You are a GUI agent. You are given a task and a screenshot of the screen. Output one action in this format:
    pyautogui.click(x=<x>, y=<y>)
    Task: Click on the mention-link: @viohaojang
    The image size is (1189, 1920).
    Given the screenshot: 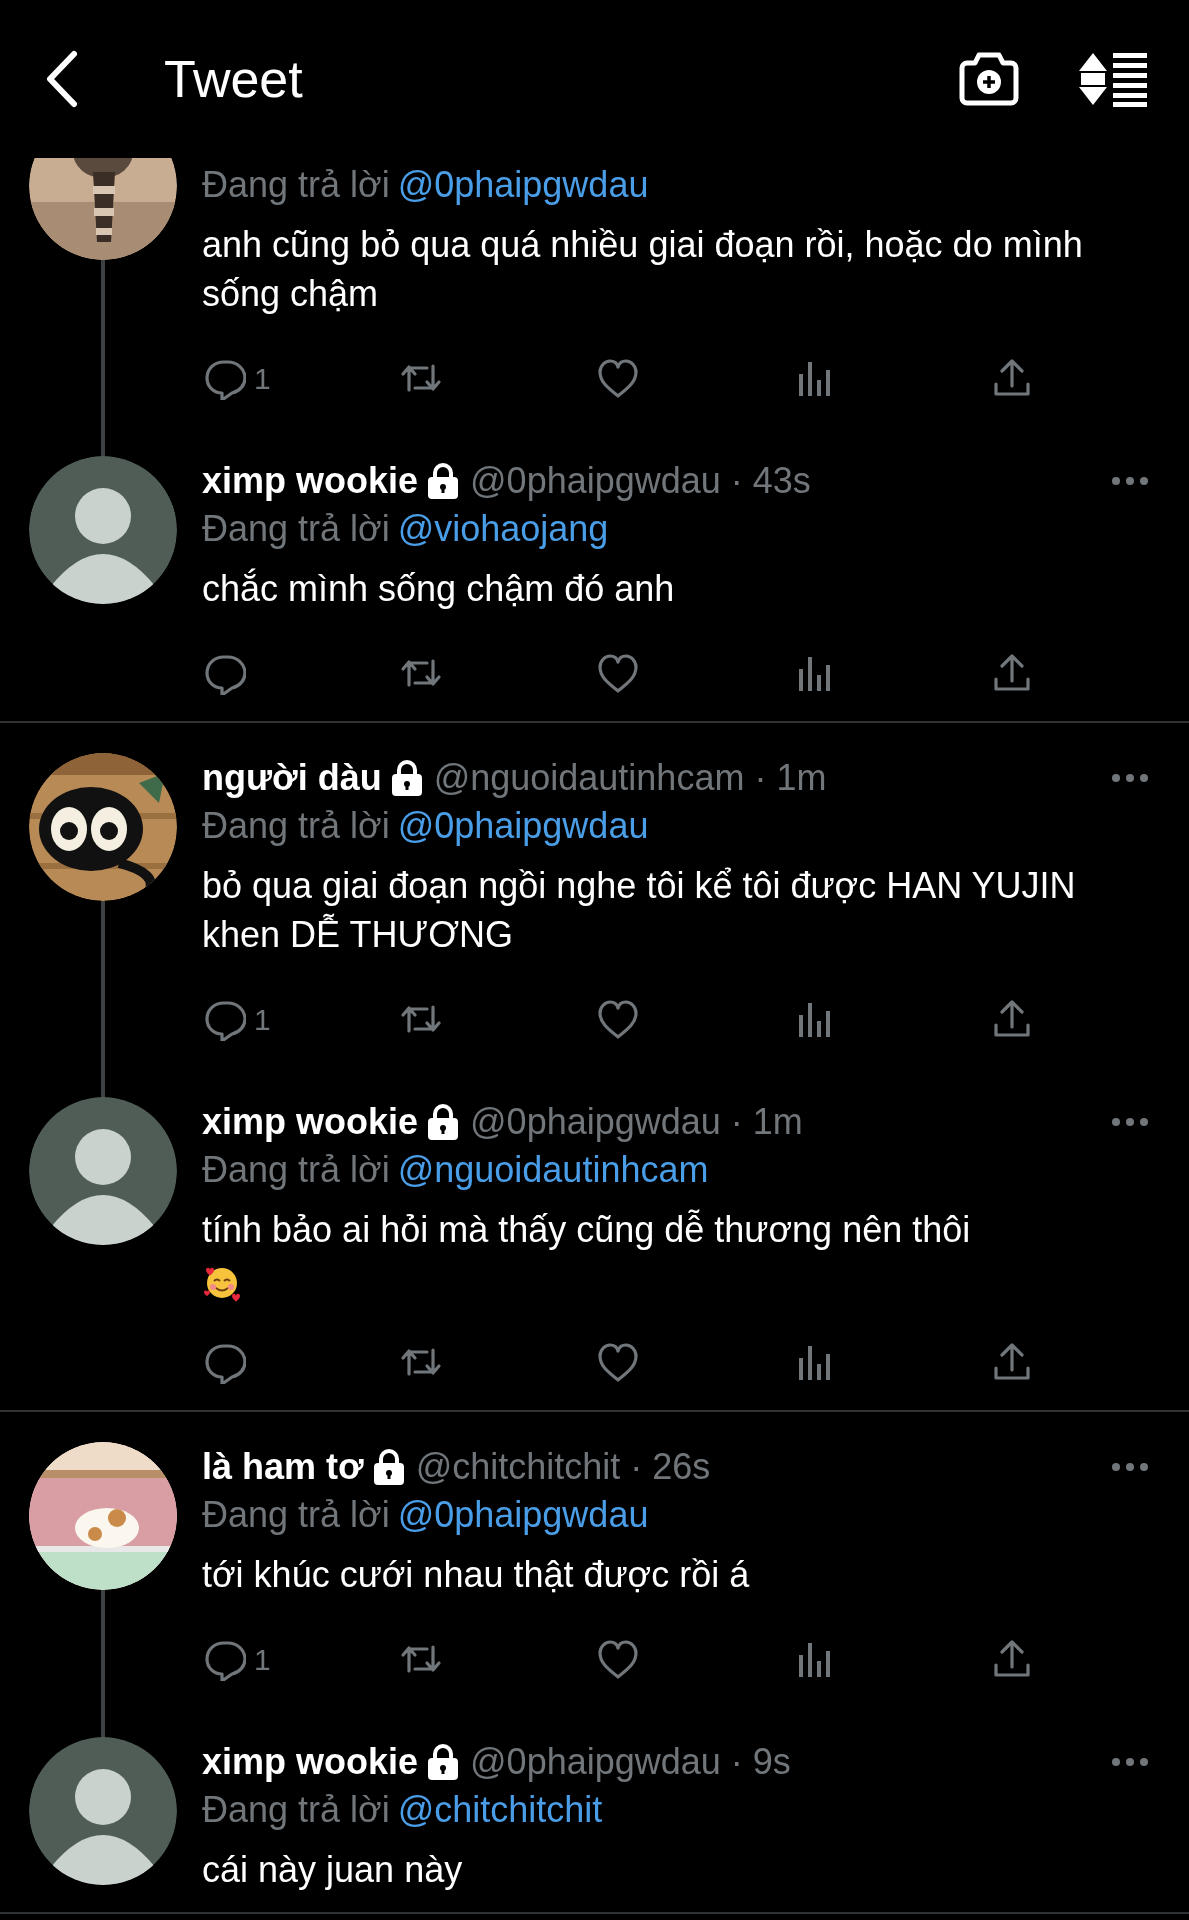 What is the action you would take?
    pyautogui.click(x=503, y=529)
    